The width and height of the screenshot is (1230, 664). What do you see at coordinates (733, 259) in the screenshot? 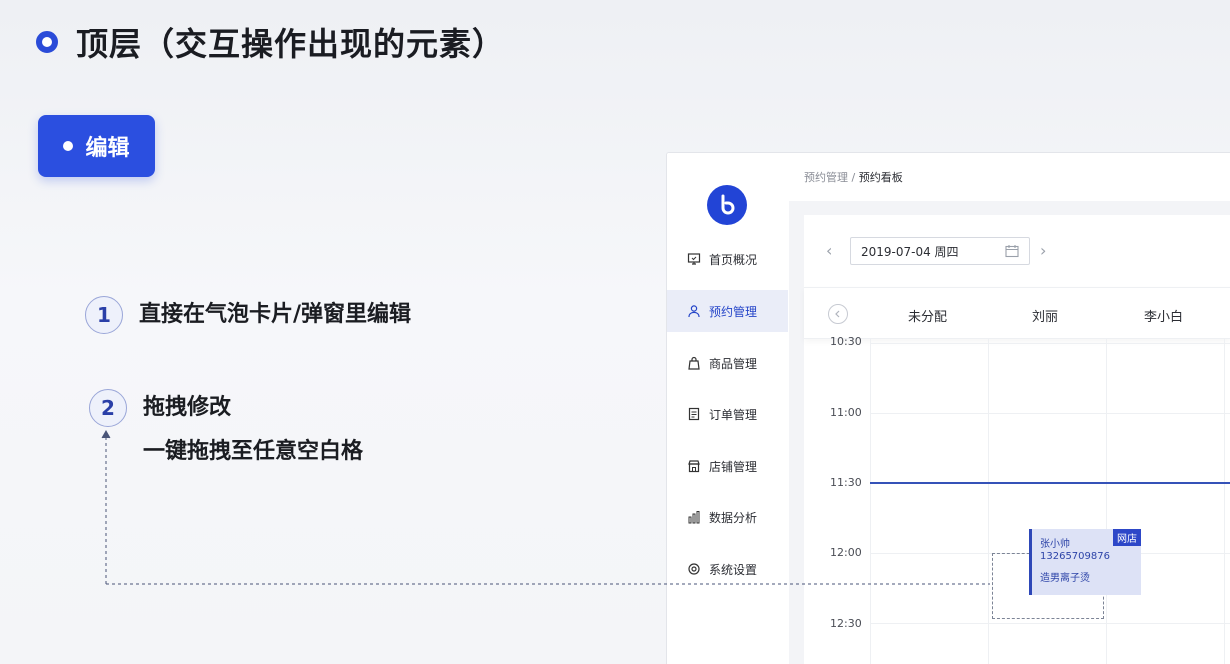
I see `sidebar-item-label: 首页概况` at bounding box center [733, 259].